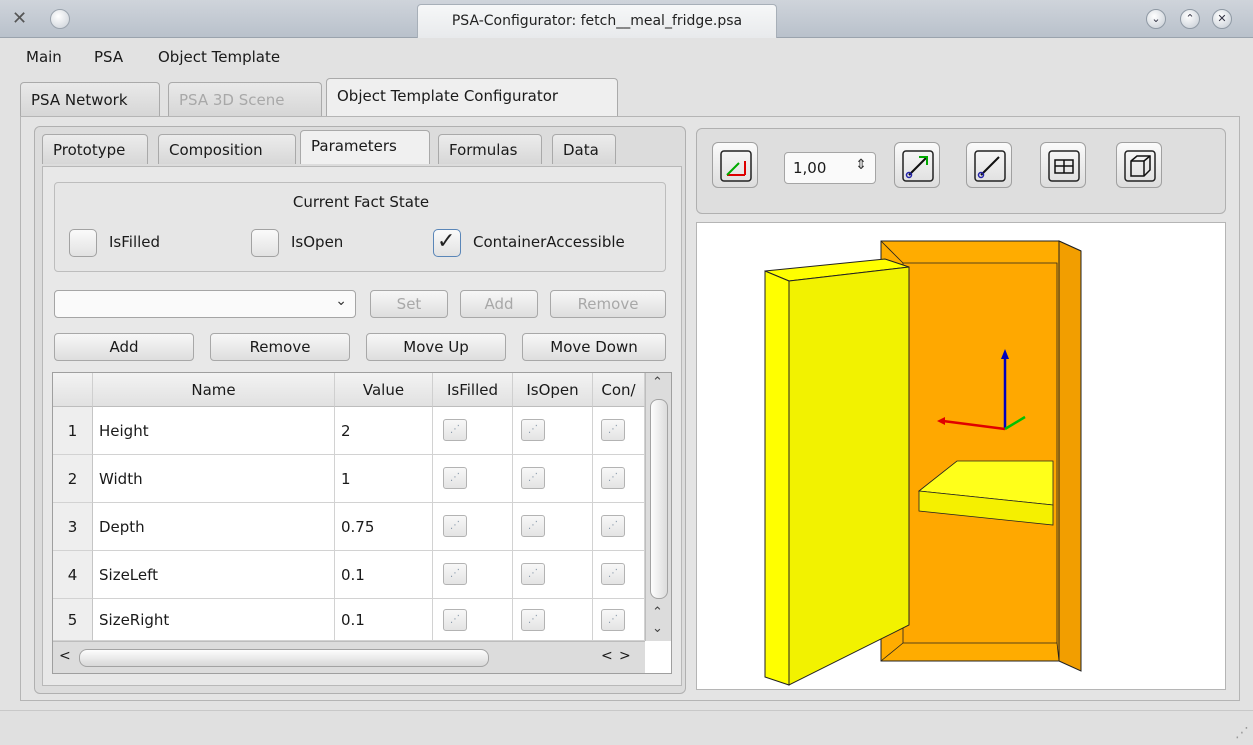 Image resolution: width=1253 pixels, height=745 pixels. Describe the element at coordinates (626, 57) in the screenshot. I see `menu-bar: Main PSA Object Template` at that location.